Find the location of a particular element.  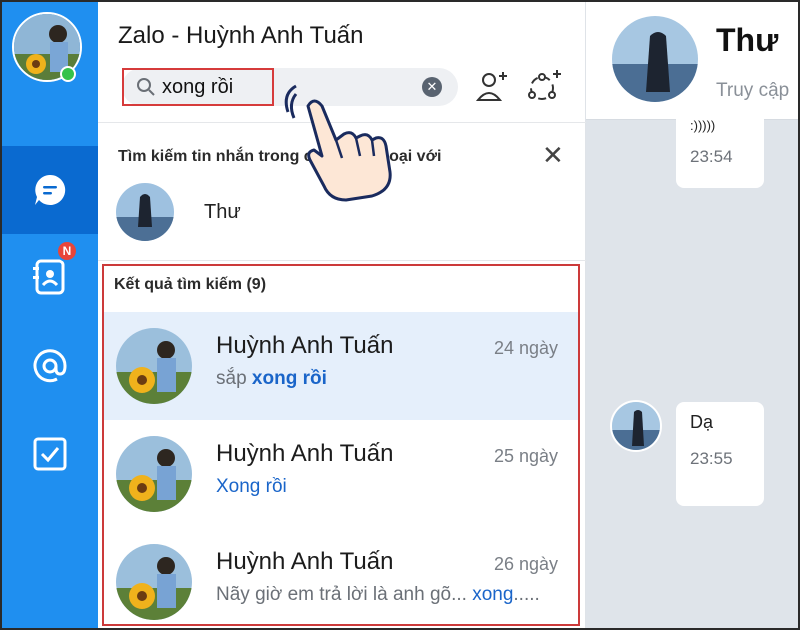

message-text: :))))) is located at coordinates (703, 125).